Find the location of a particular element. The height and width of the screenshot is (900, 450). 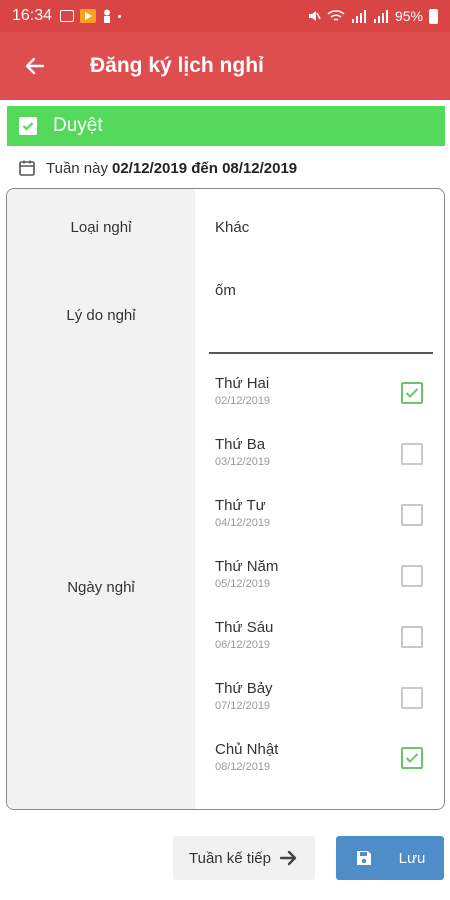

next-week-button: Tuần kế tiếp is located at coordinates (244, 858).